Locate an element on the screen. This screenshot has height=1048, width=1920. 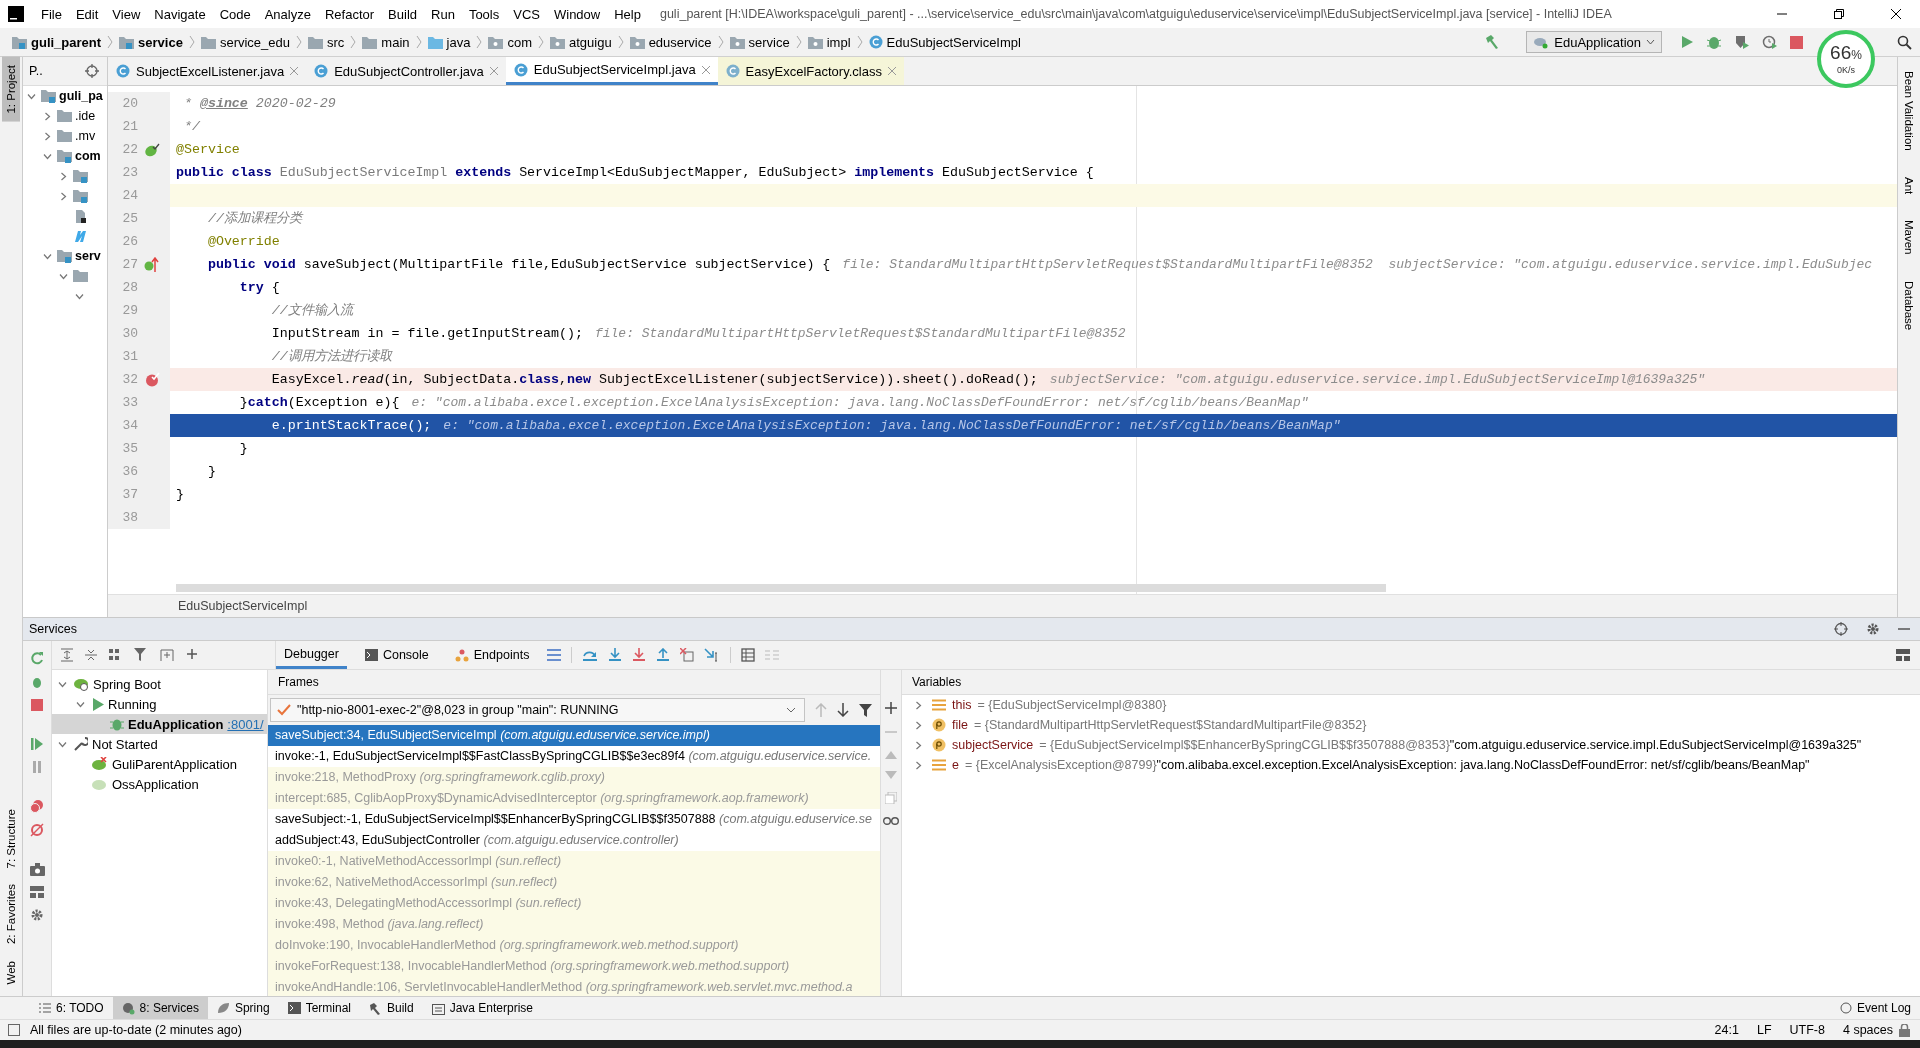
lock-icon is located at coordinates (1904, 1030).